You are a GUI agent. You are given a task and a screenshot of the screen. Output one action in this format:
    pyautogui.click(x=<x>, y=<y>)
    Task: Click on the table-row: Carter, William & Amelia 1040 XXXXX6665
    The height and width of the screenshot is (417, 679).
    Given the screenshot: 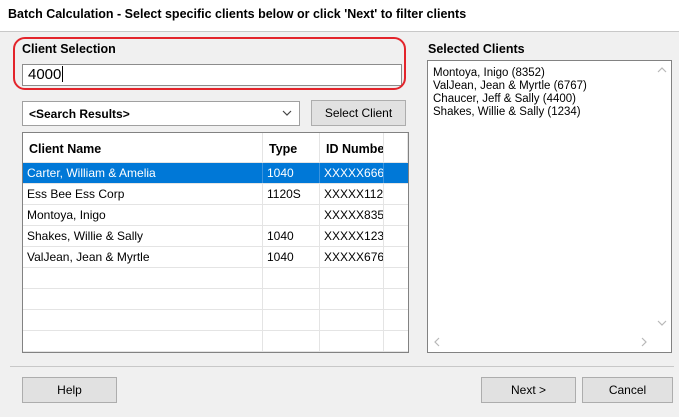 What is the action you would take?
    pyautogui.click(x=215, y=173)
    